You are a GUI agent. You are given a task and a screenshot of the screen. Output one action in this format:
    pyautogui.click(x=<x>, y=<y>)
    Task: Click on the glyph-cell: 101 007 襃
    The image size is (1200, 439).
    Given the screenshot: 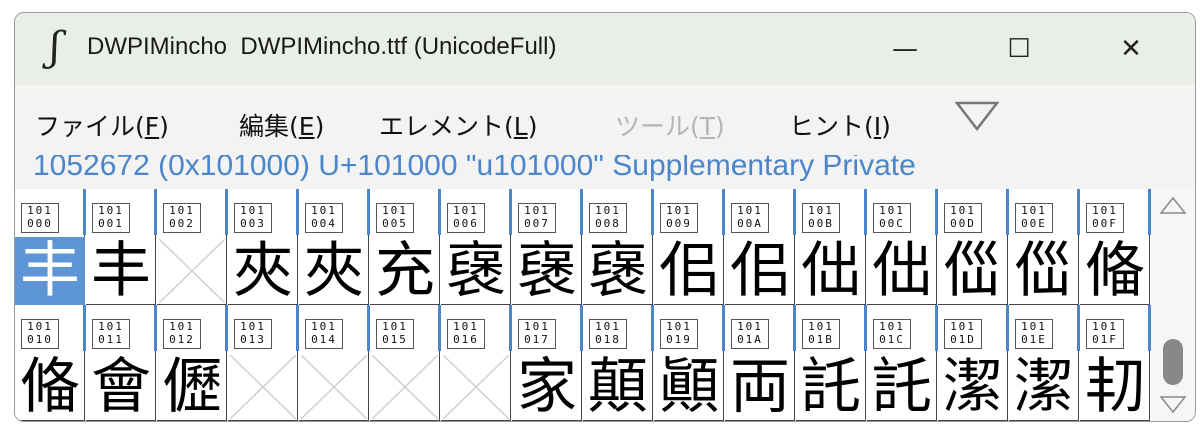 What is the action you would take?
    pyautogui.click(x=548, y=247)
    